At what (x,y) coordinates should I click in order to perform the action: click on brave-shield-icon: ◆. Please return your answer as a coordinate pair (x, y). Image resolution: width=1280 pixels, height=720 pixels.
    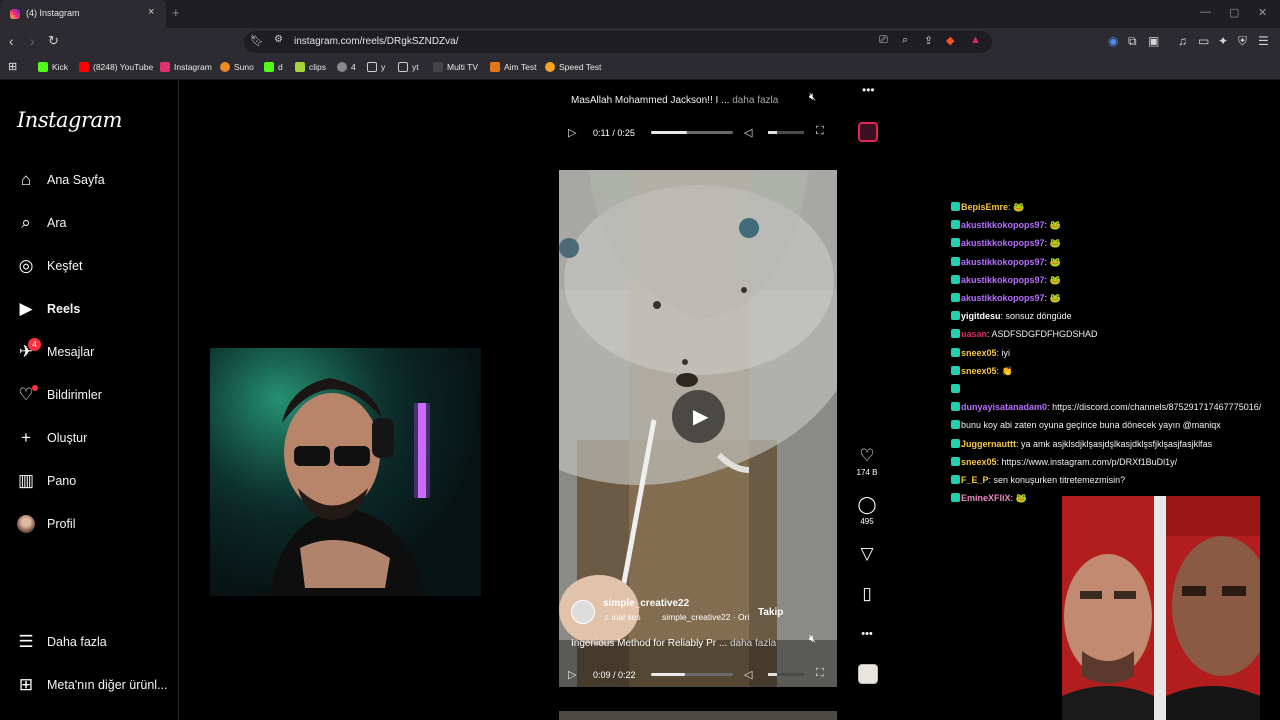
    Looking at the image, I should click on (950, 40).